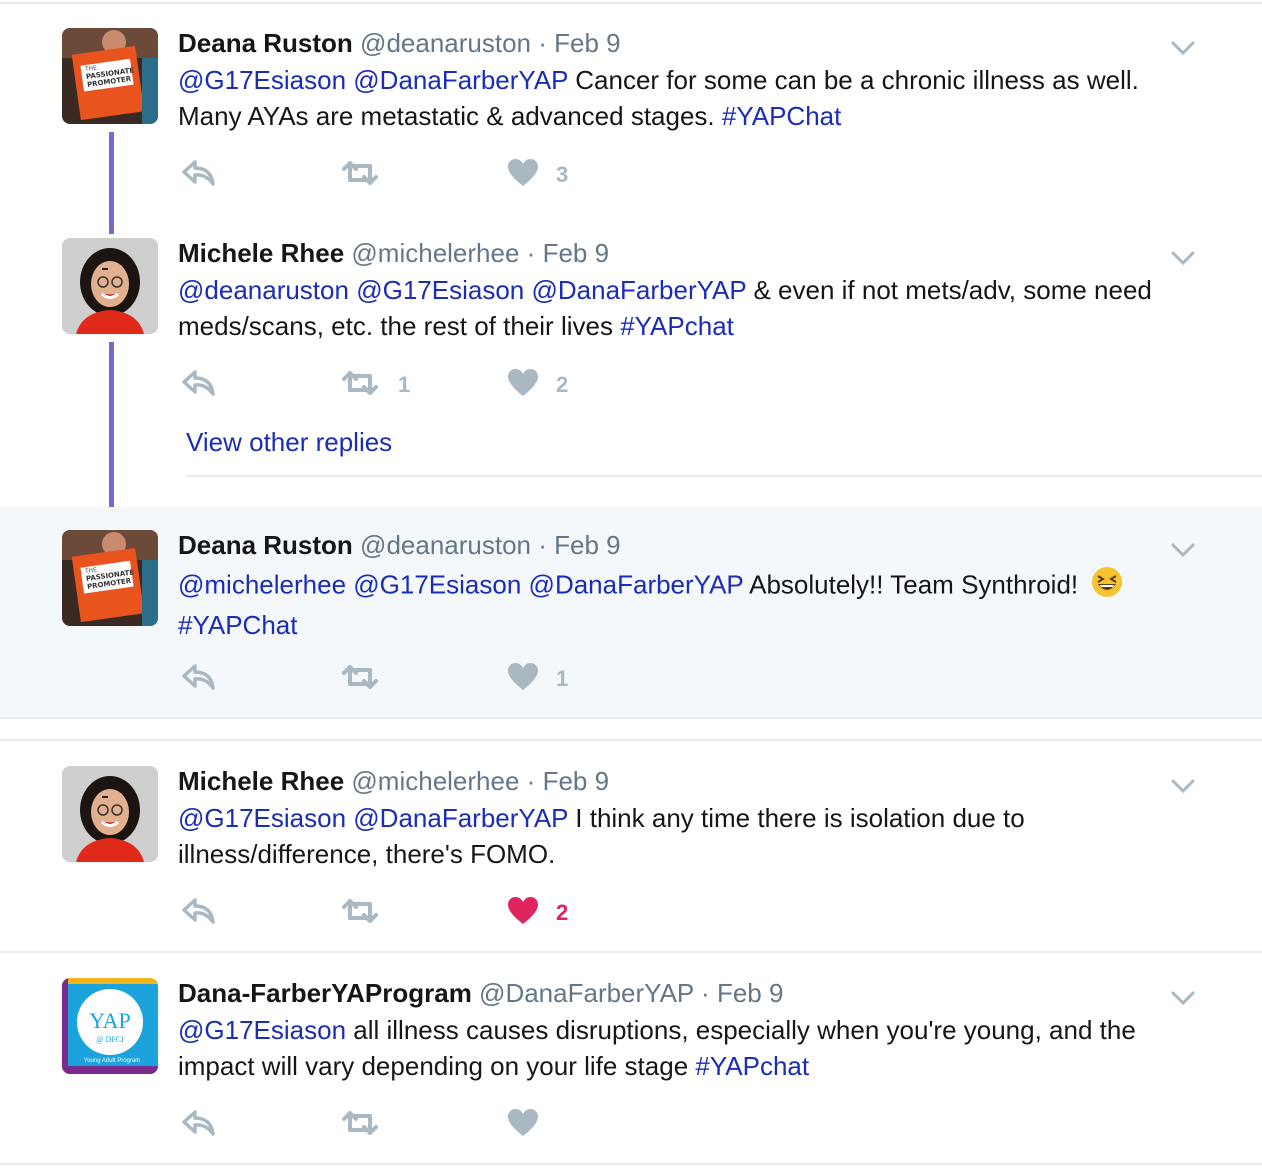 Image resolution: width=1262 pixels, height=1172 pixels. I want to click on thread-line, so click(111, 183).